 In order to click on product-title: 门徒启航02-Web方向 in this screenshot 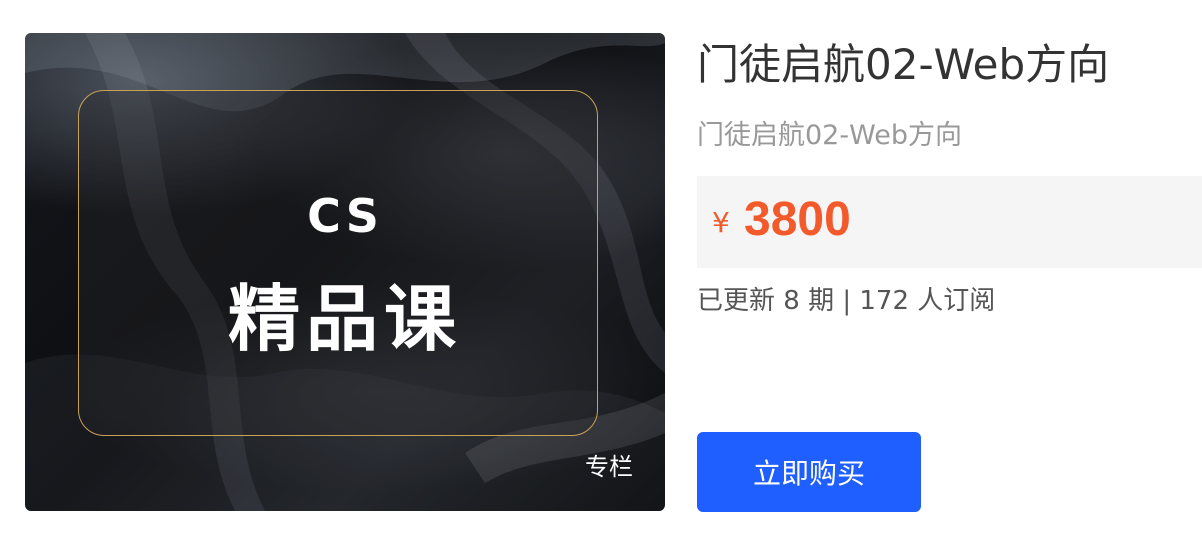, I will do `click(903, 65)`.